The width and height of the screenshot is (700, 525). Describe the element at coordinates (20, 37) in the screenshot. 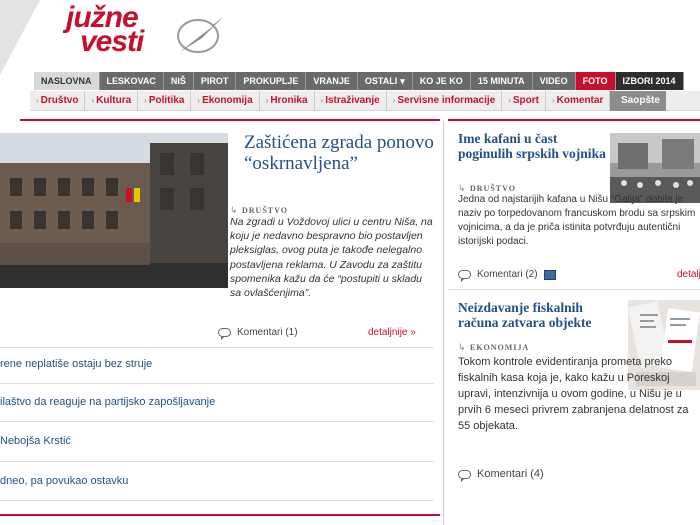

I see `page-corner-decoration` at that location.